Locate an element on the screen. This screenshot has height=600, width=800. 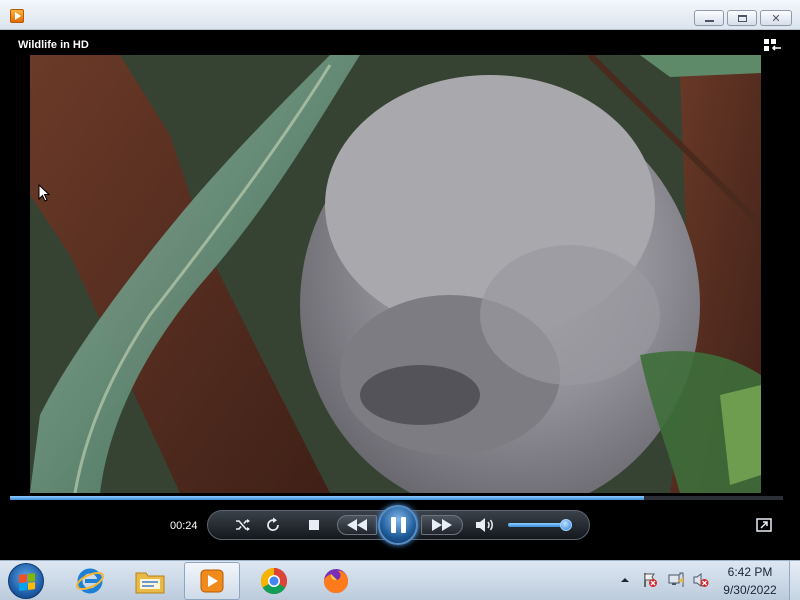
close-icon: ✕ is located at coordinates (776, 18).